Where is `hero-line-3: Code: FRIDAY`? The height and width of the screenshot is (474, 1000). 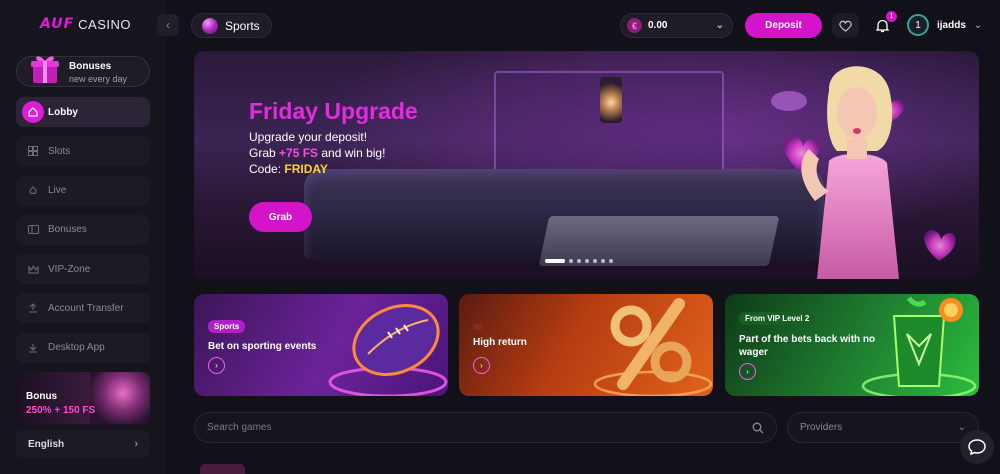
hero-line-3: Code: FRIDAY is located at coordinates (317, 169).